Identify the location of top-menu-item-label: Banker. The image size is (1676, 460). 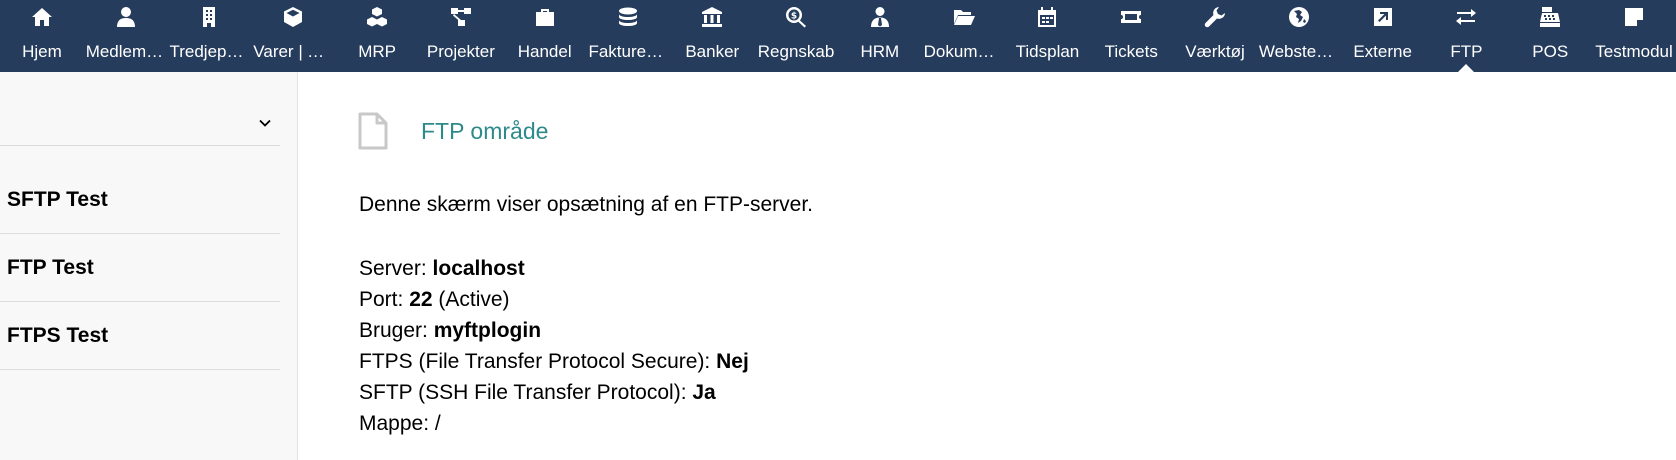
(712, 51).